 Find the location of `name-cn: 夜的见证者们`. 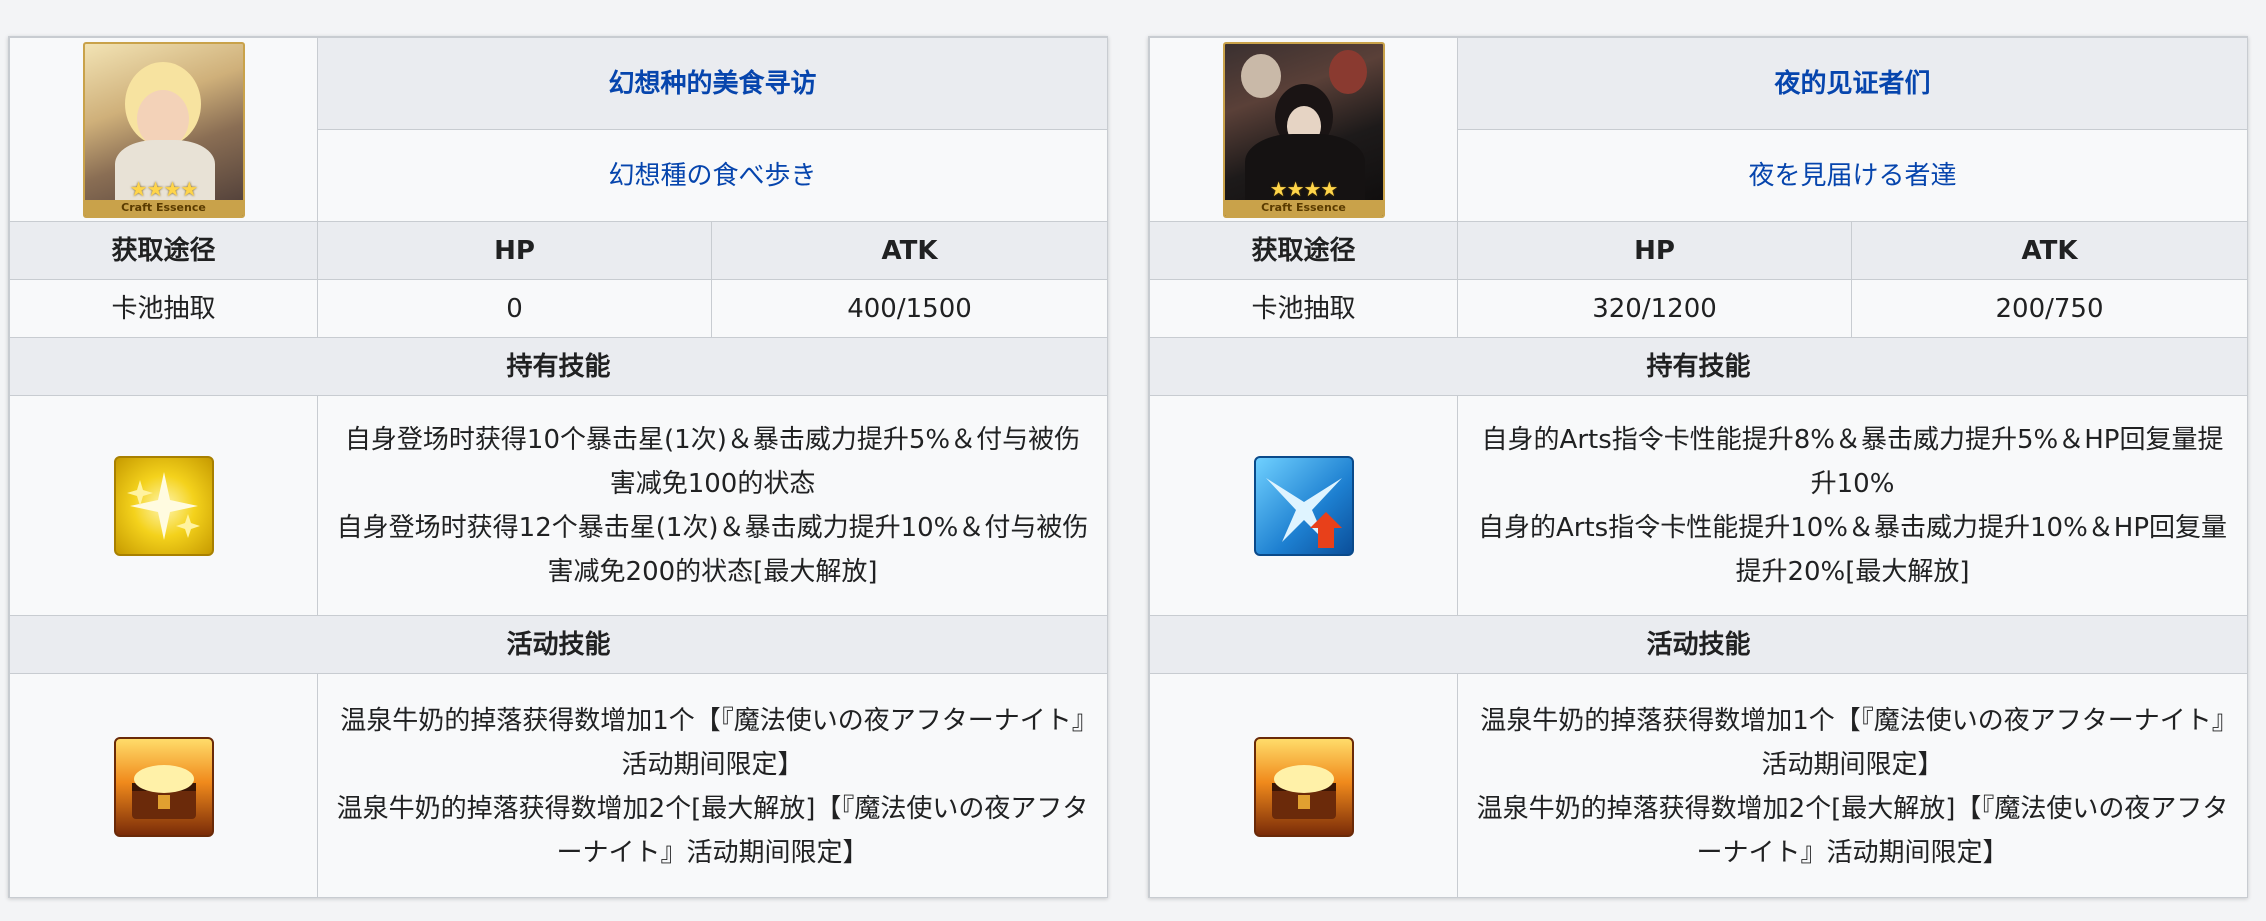

name-cn: 夜的见证者们 is located at coordinates (1851, 83).